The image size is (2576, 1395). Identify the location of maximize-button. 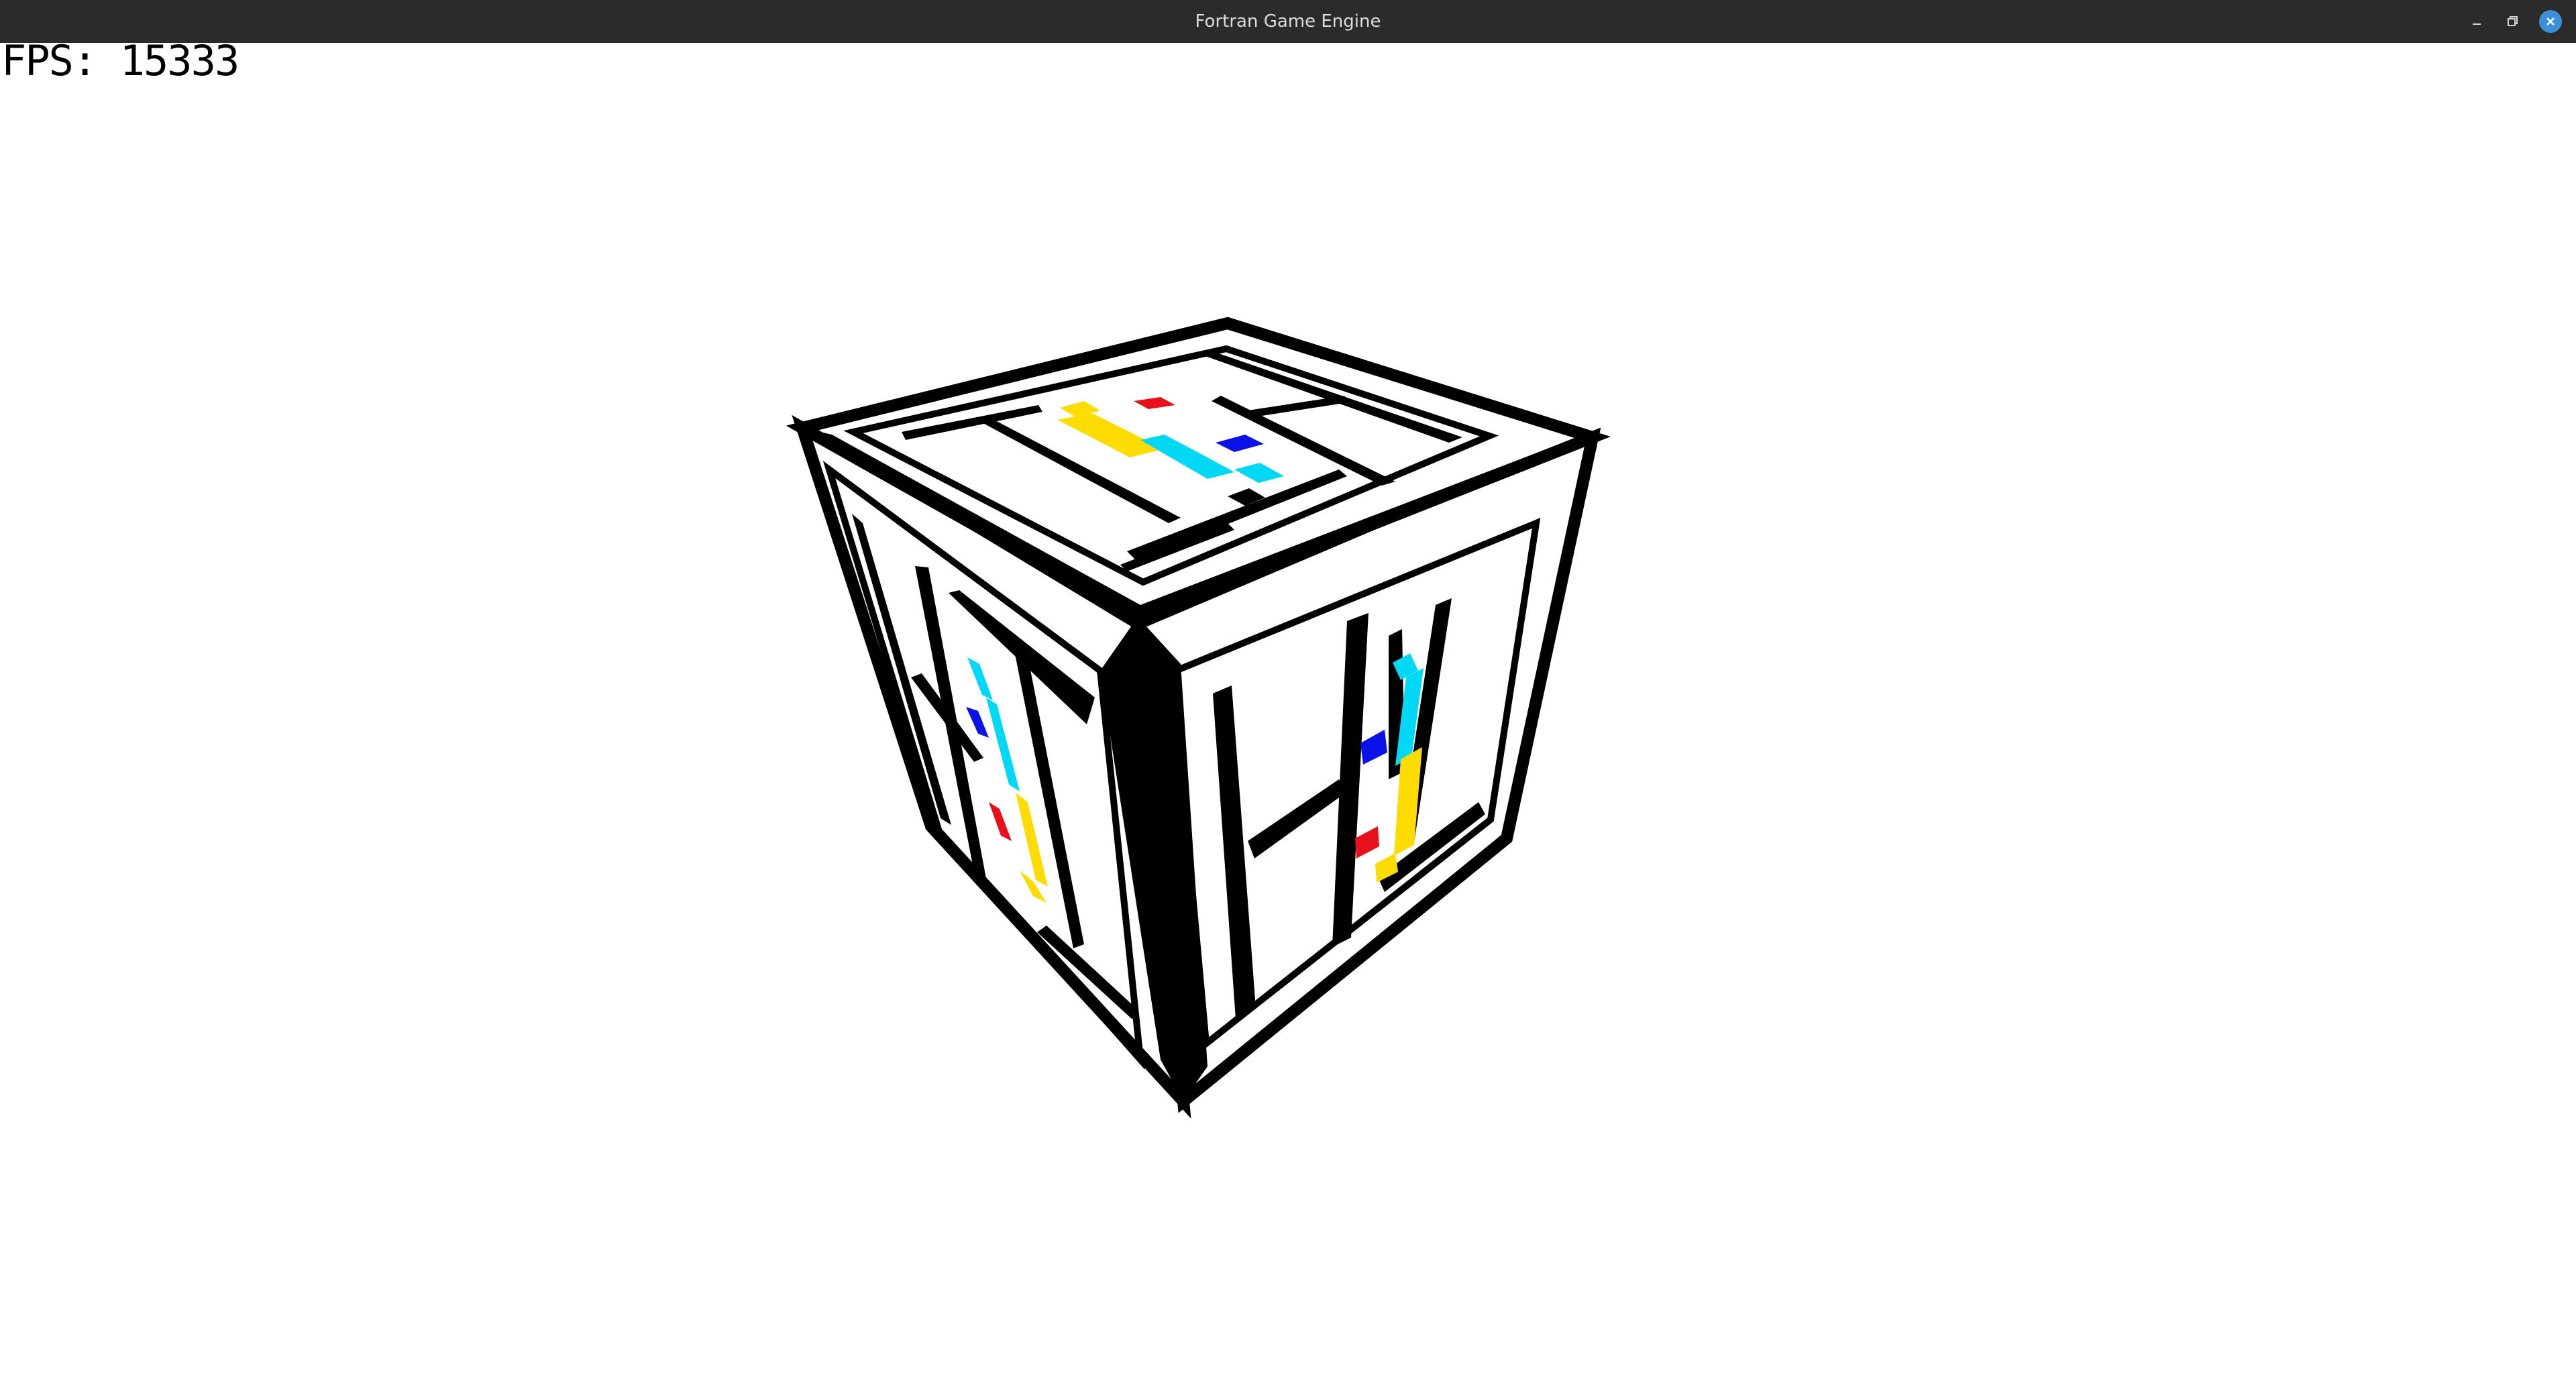
(2513, 21).